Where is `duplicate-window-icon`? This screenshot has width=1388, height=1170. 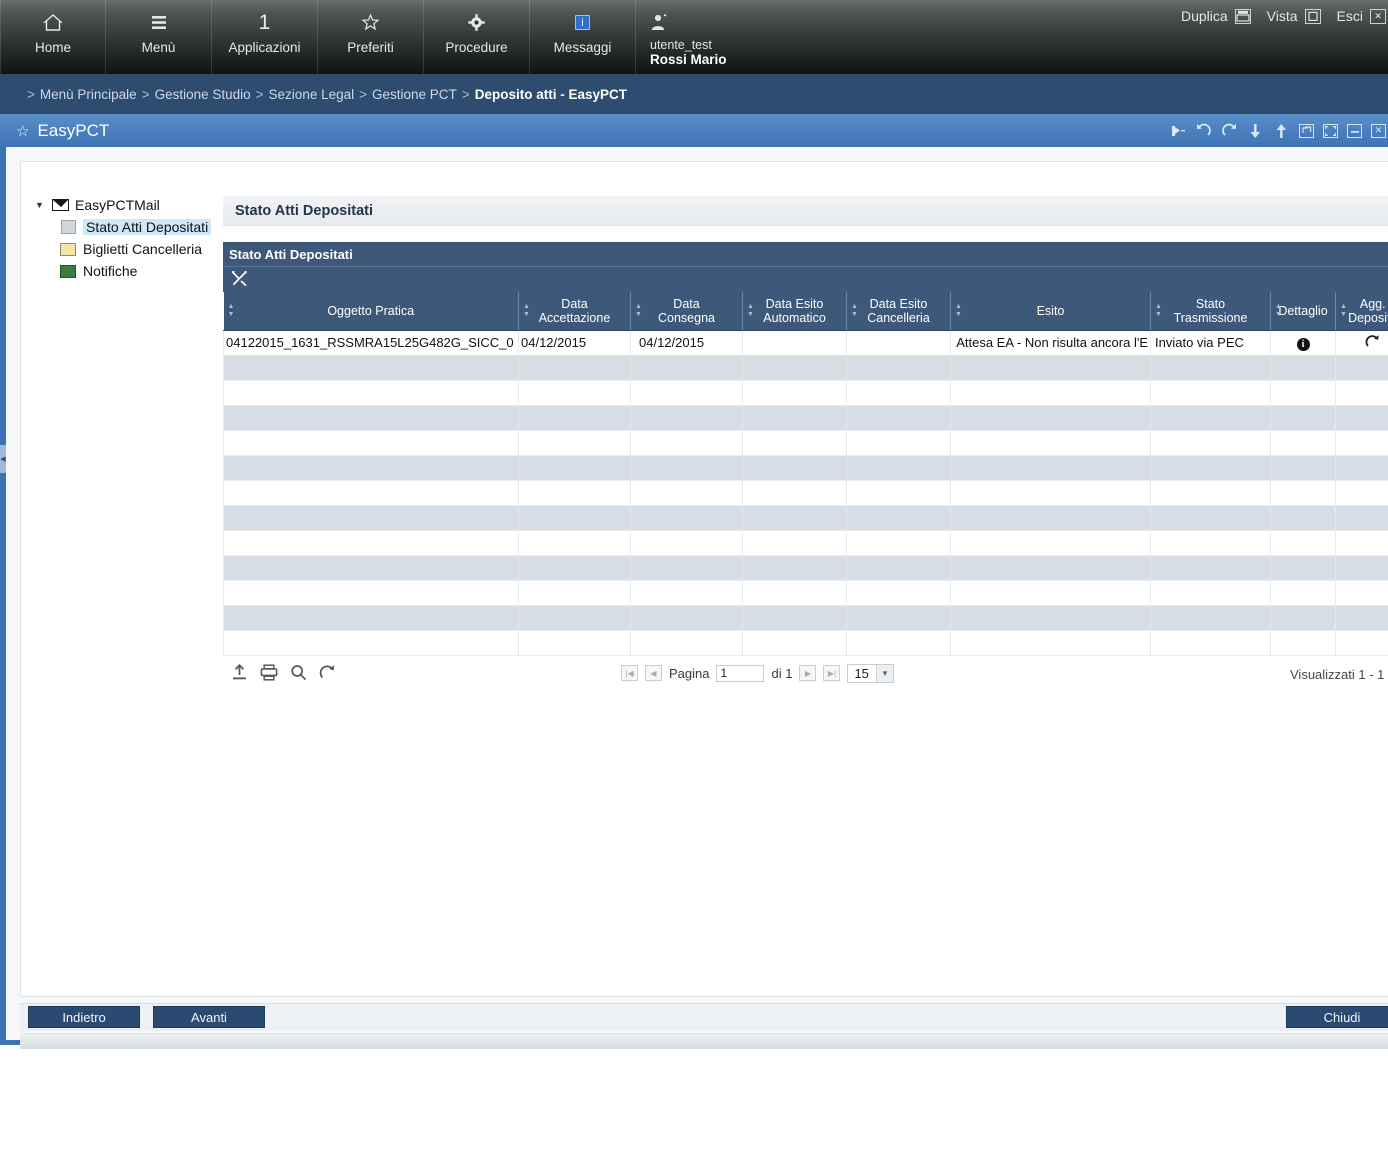
duplicate-window-icon is located at coordinates (1242, 16).